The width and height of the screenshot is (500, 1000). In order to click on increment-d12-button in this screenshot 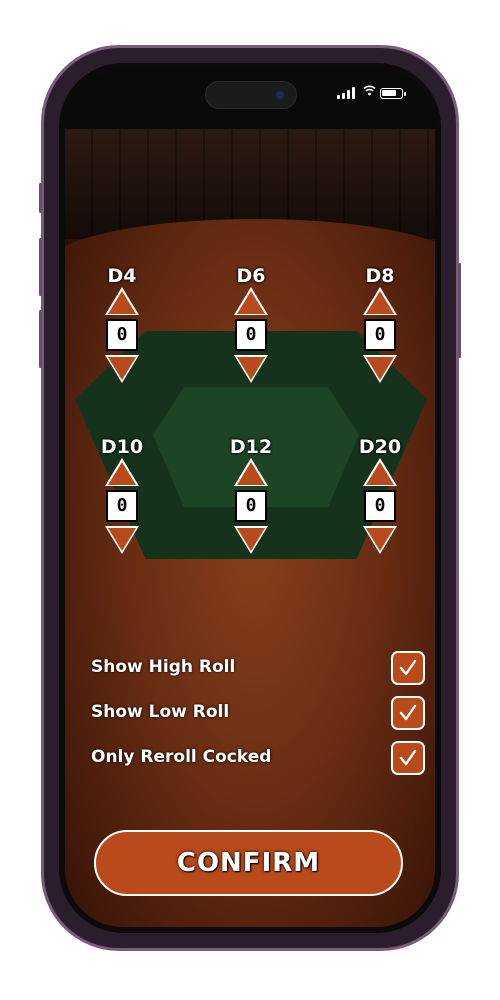, I will do `click(251, 472)`.